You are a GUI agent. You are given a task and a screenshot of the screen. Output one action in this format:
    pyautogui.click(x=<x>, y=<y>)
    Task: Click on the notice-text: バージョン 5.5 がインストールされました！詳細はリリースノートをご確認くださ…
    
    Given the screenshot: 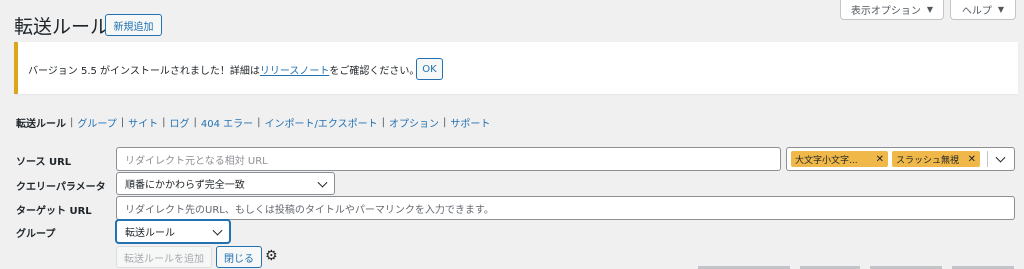 What is the action you would take?
    pyautogui.click(x=223, y=69)
    